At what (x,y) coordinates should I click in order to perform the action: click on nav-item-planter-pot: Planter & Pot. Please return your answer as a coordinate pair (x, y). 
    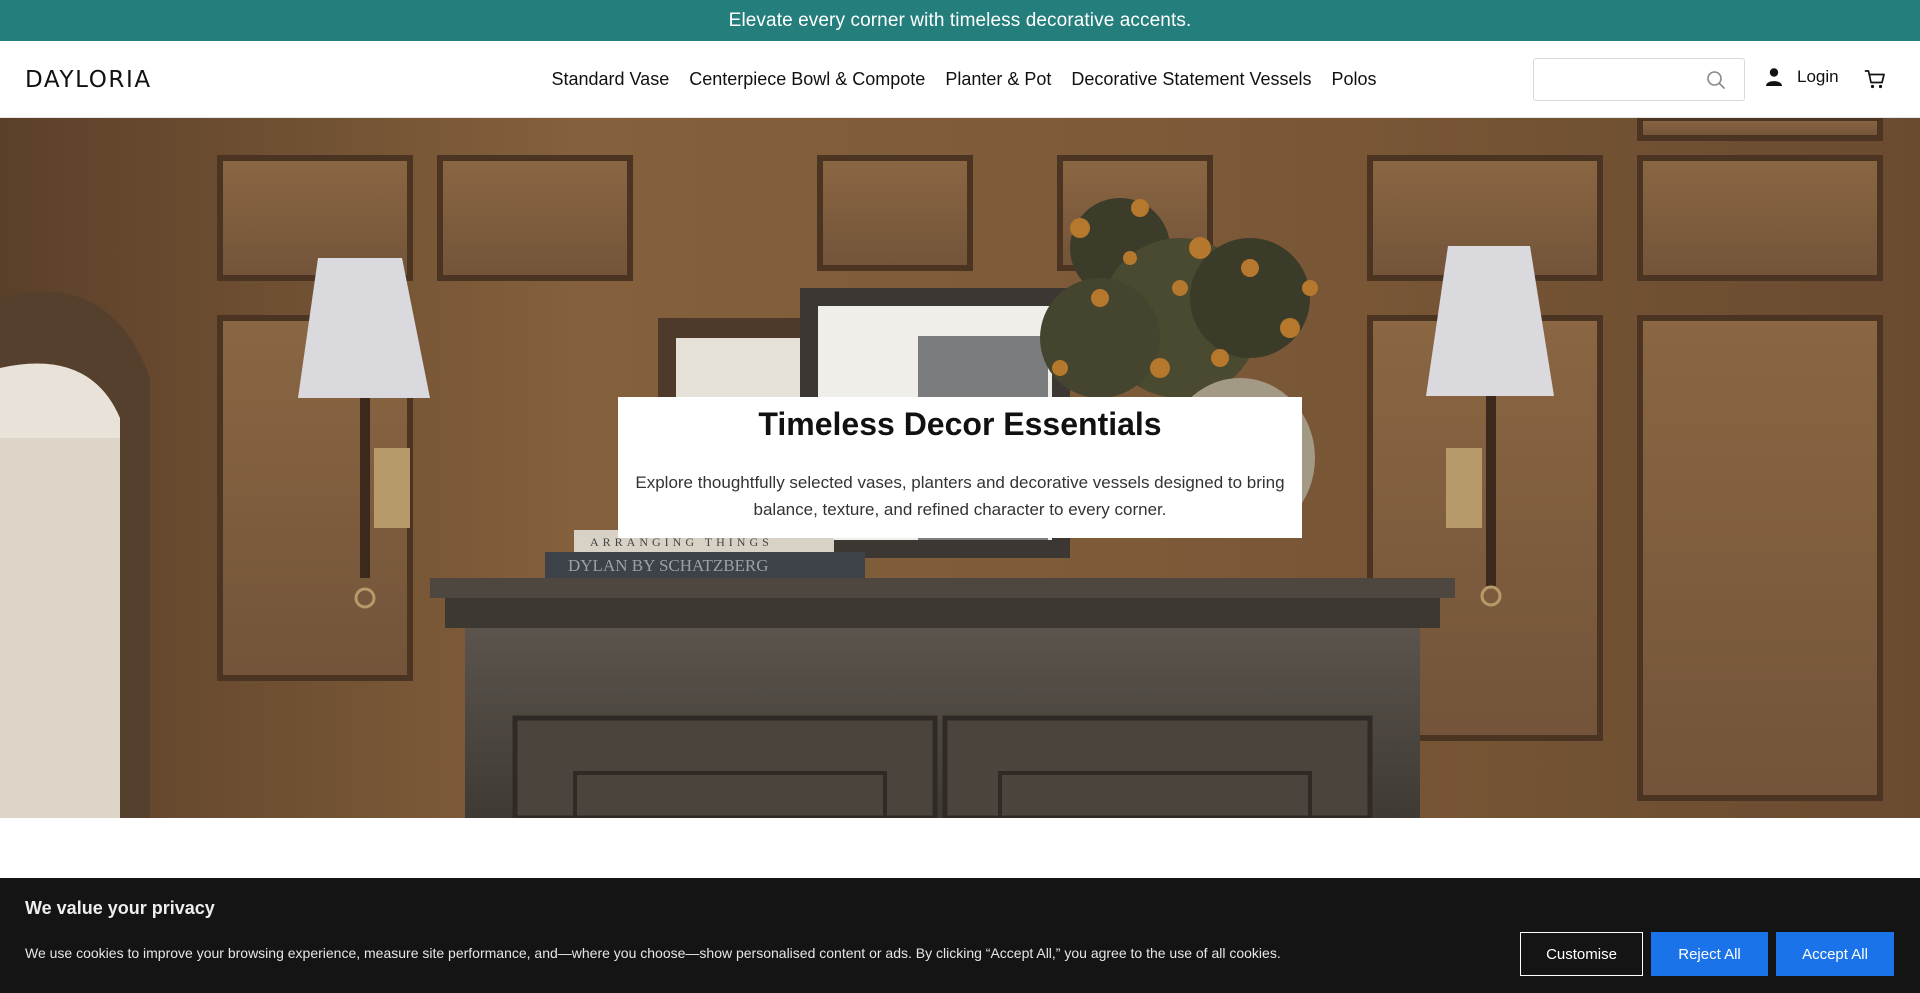
    Looking at the image, I should click on (998, 79).